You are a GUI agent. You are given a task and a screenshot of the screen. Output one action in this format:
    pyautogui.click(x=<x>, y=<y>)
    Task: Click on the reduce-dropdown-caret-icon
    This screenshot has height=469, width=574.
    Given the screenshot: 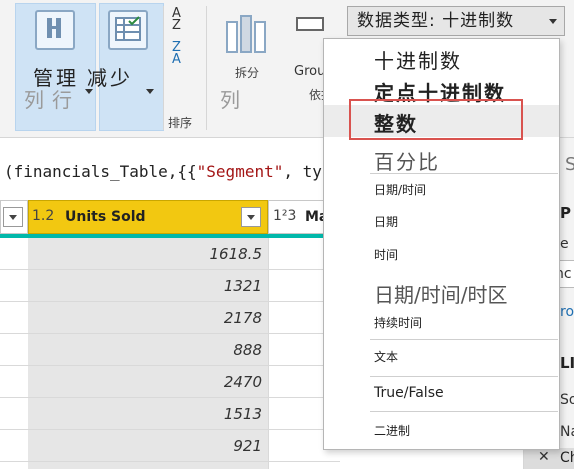 What is the action you would take?
    pyautogui.click(x=150, y=91)
    